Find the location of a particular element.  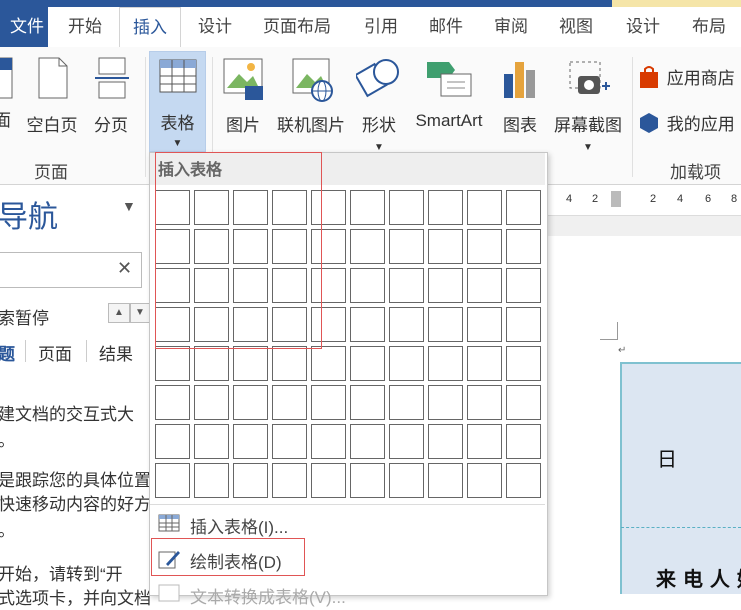

ruler-tick: 4 is located at coordinates (680, 199).